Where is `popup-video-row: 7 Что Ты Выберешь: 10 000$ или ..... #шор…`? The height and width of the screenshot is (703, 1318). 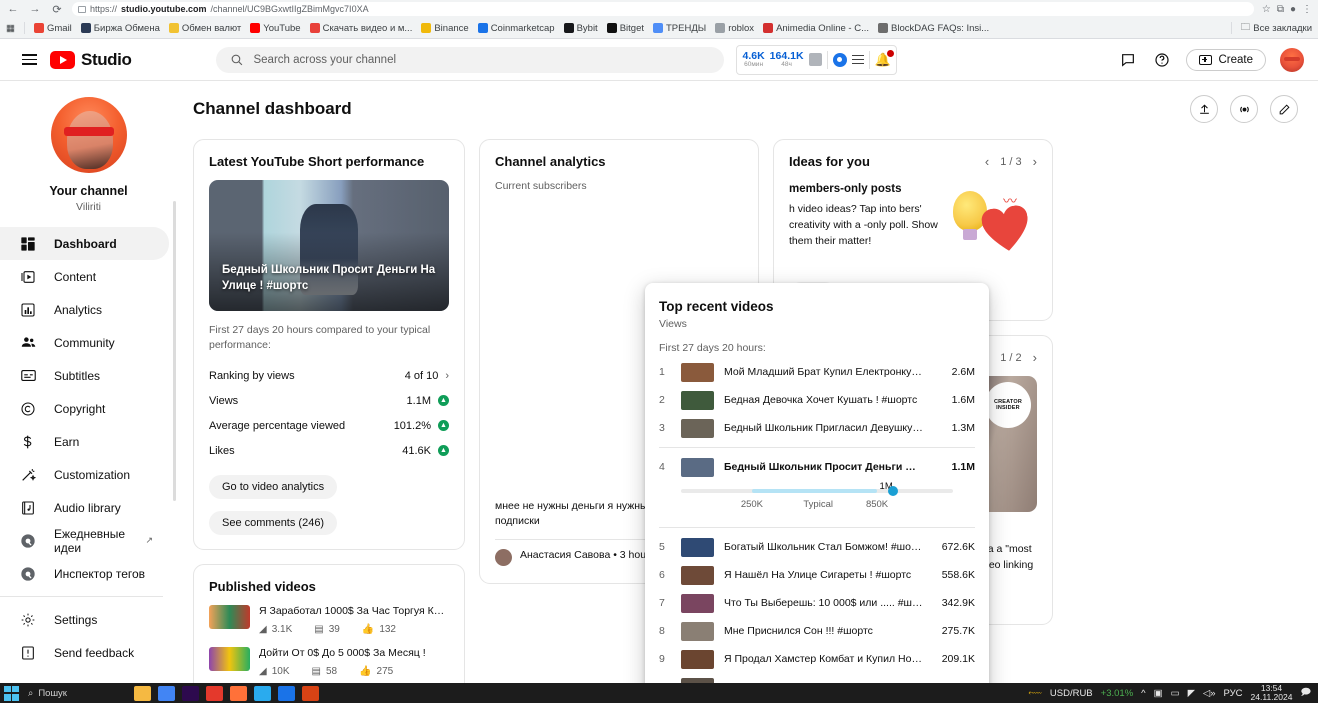
popup-video-row: 7 Что Ты Выберешь: 10 000$ или ..... #шор… is located at coordinates (817, 603).